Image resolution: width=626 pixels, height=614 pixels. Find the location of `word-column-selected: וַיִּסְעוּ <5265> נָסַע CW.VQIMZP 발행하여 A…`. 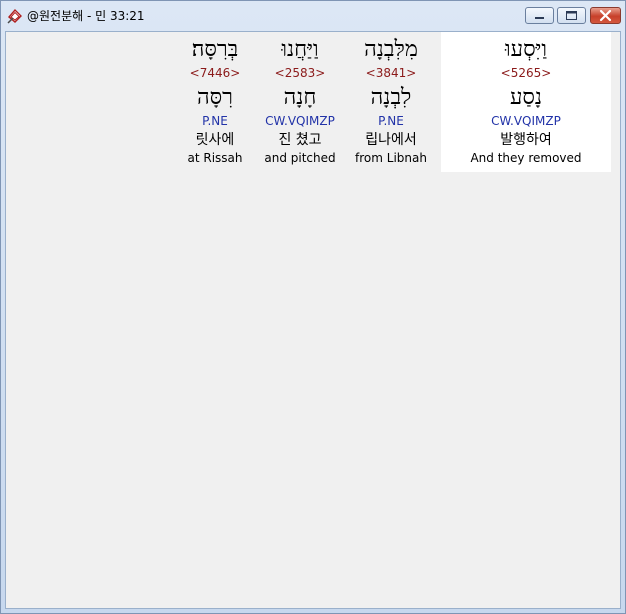

word-column-selected: וַיִּסְעוּ <5265> נָסַע CW.VQIMZP 발행하여 A… is located at coordinates (526, 102).